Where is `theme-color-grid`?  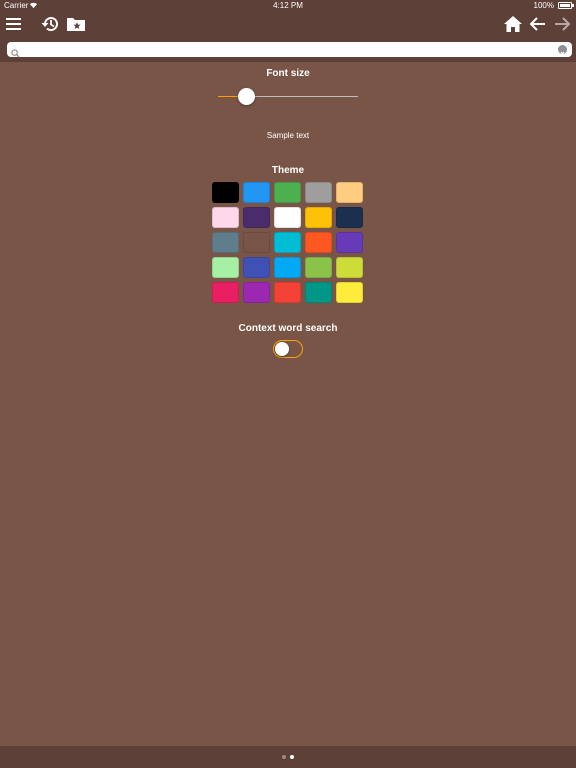
theme-color-grid is located at coordinates (288, 244).